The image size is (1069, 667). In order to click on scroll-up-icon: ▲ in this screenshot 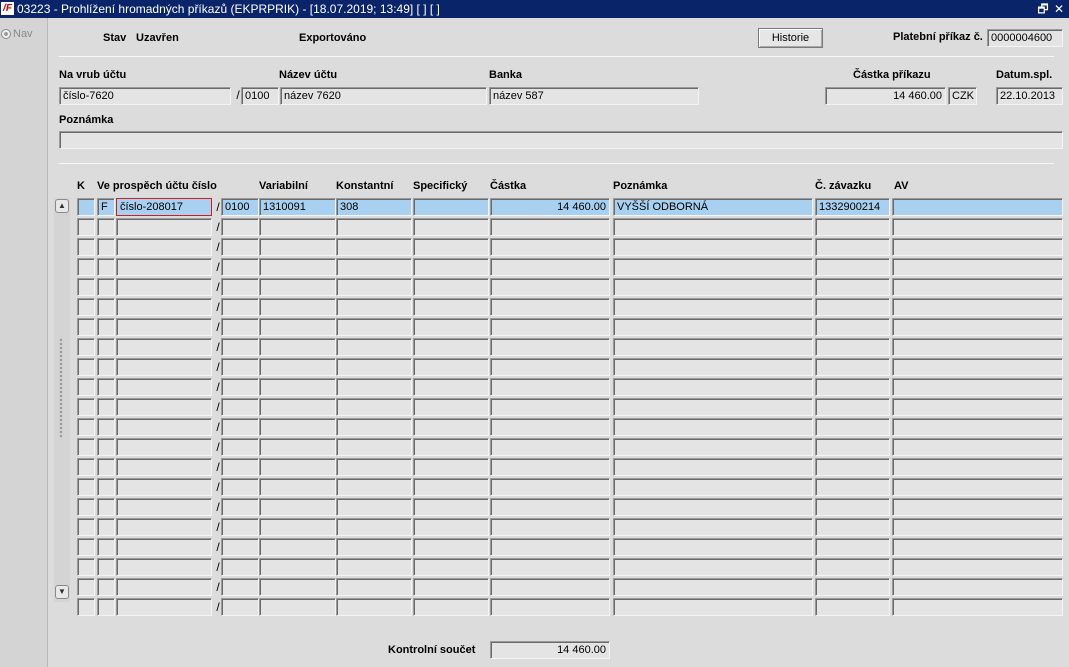, I will do `click(62, 206)`.